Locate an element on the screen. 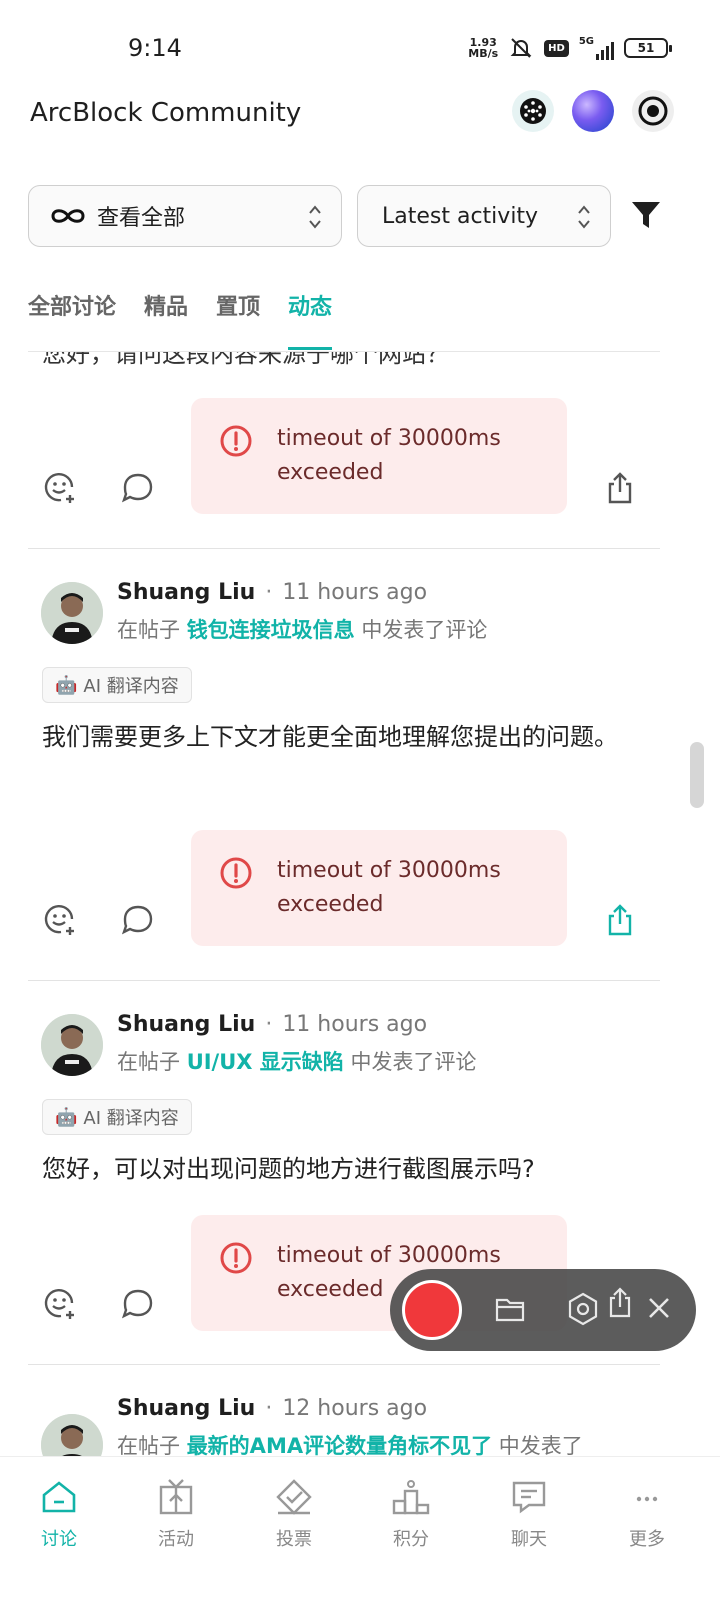 This screenshot has height=1600, width=720. nav-item-chat: 聊天 is located at coordinates (529, 1514).